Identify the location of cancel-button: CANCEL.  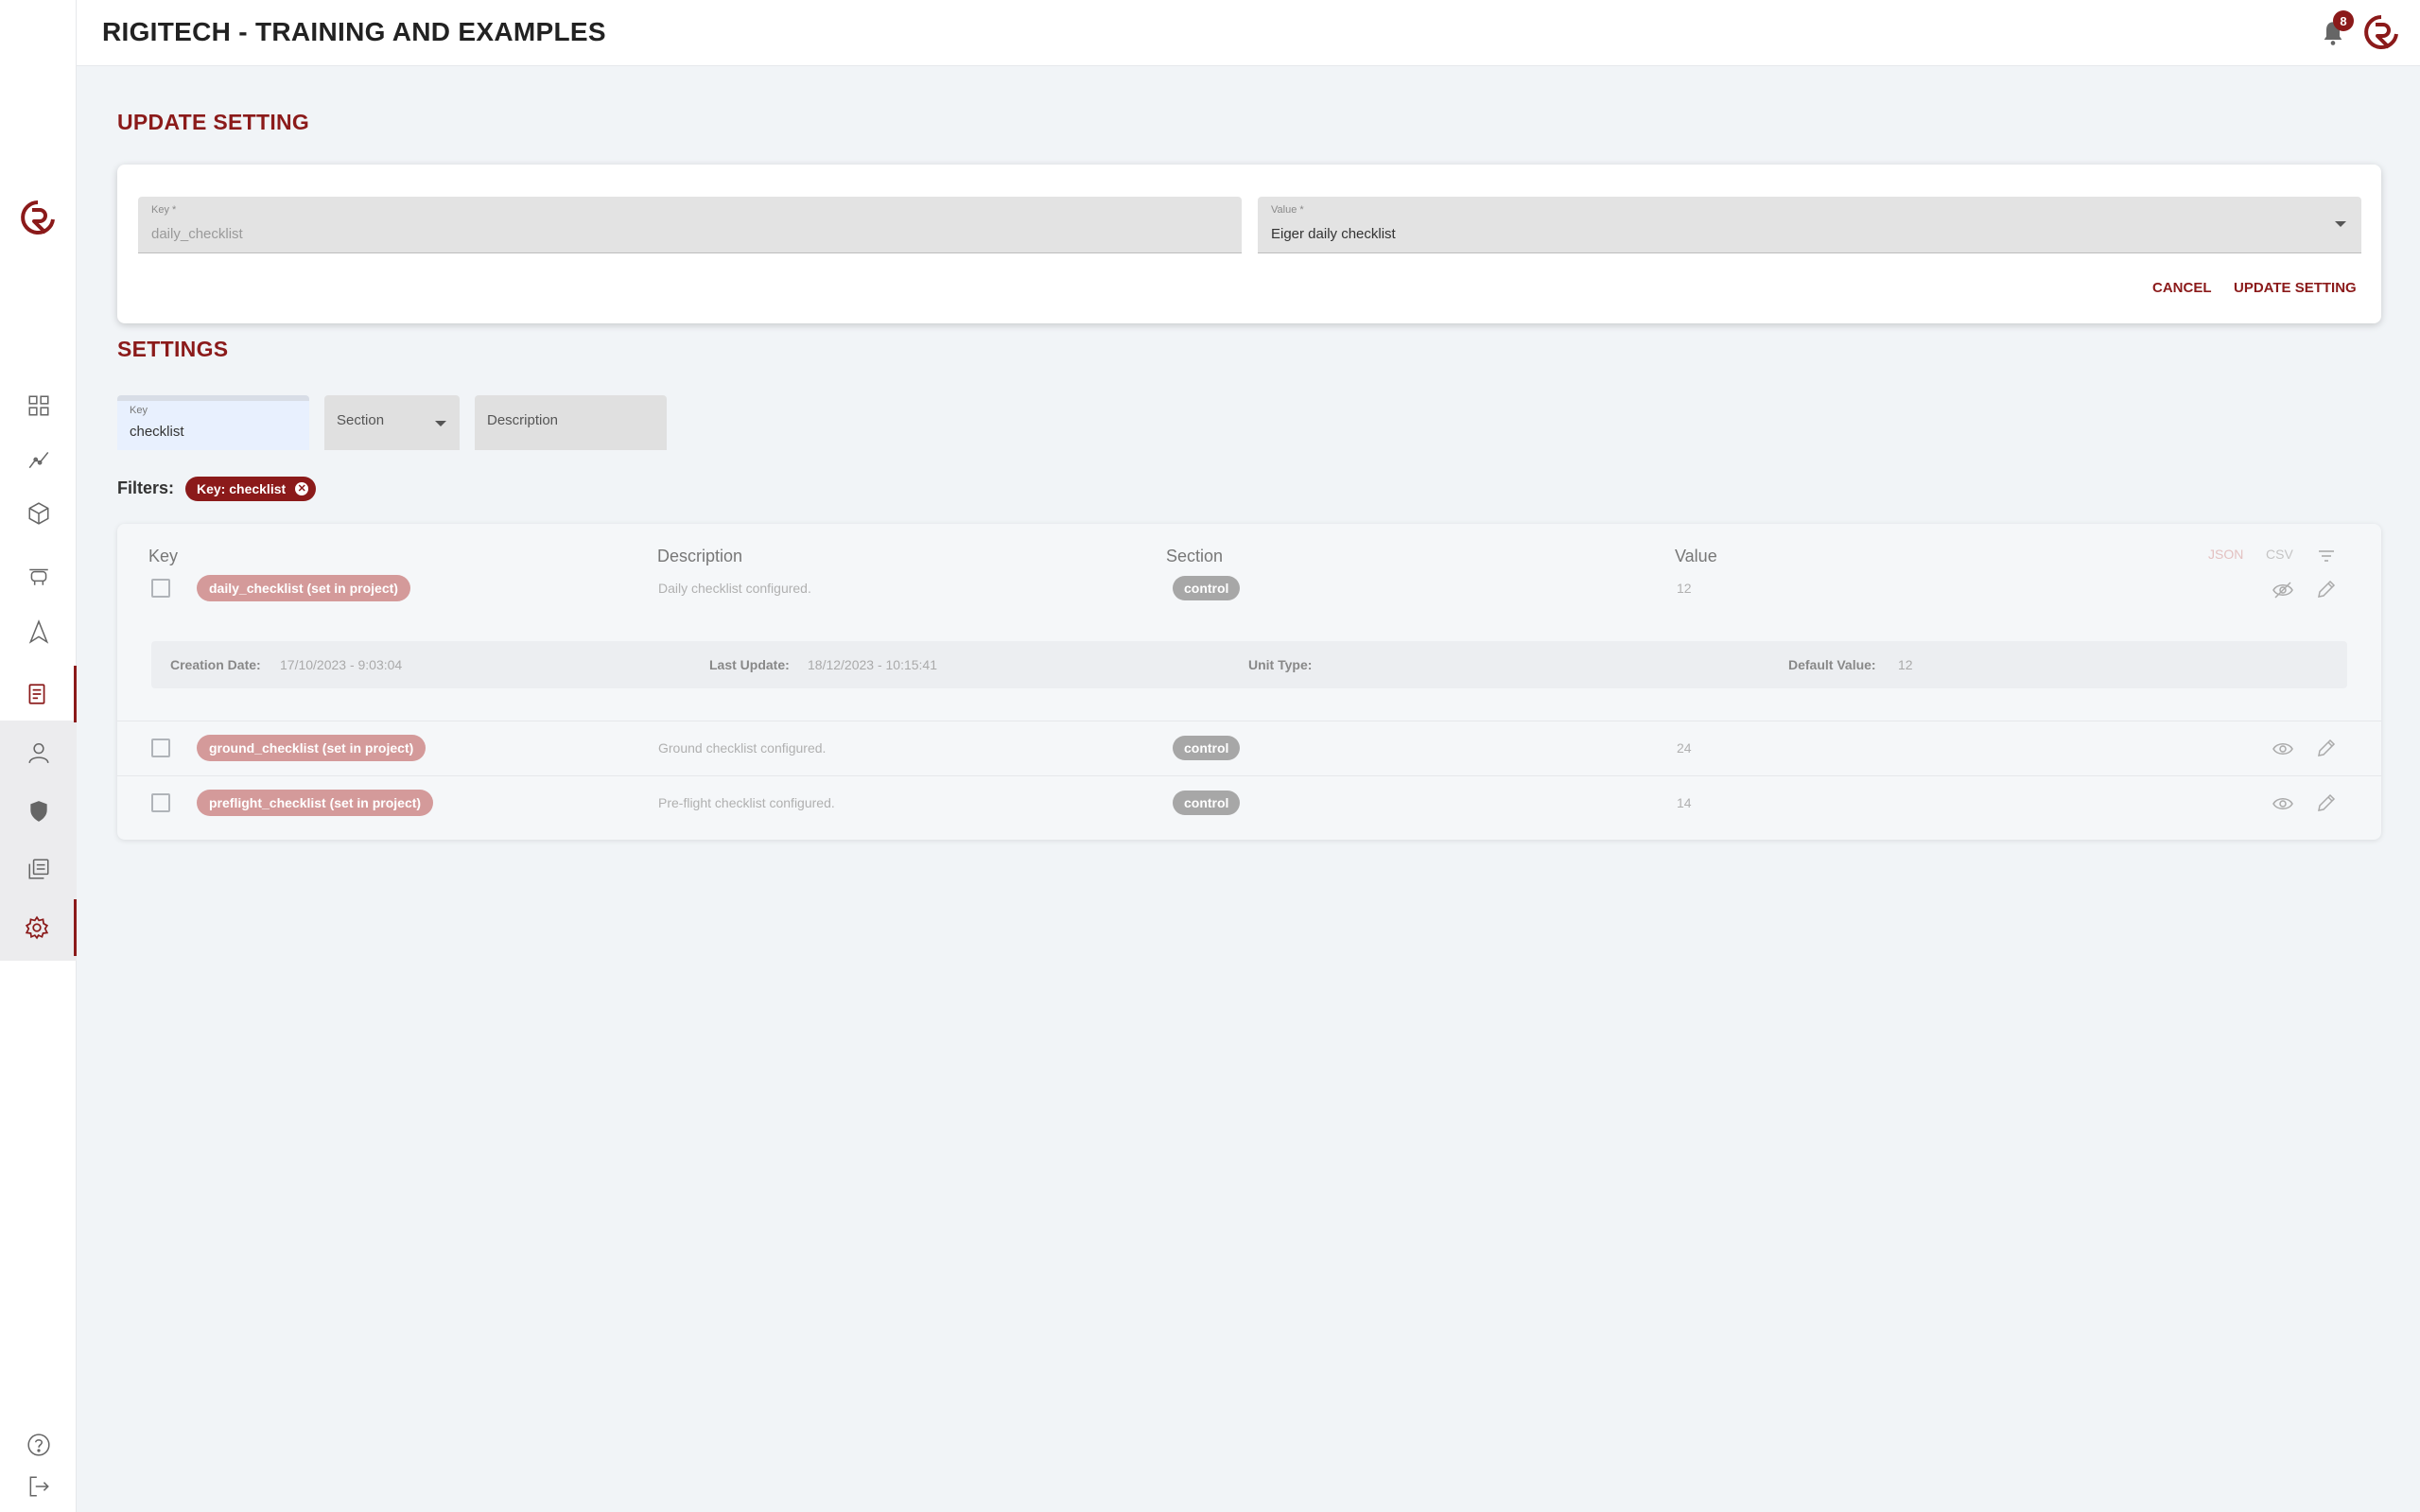
(2182, 288).